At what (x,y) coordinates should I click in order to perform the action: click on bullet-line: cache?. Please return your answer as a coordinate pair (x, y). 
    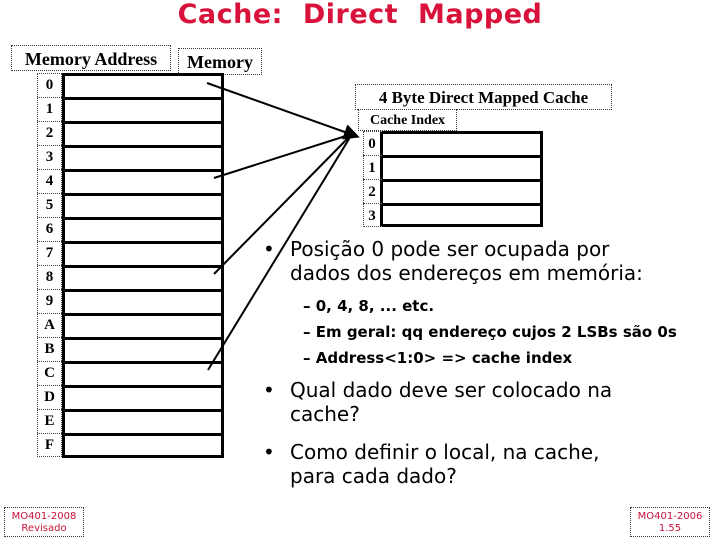
    Looking at the image, I should click on (325, 414).